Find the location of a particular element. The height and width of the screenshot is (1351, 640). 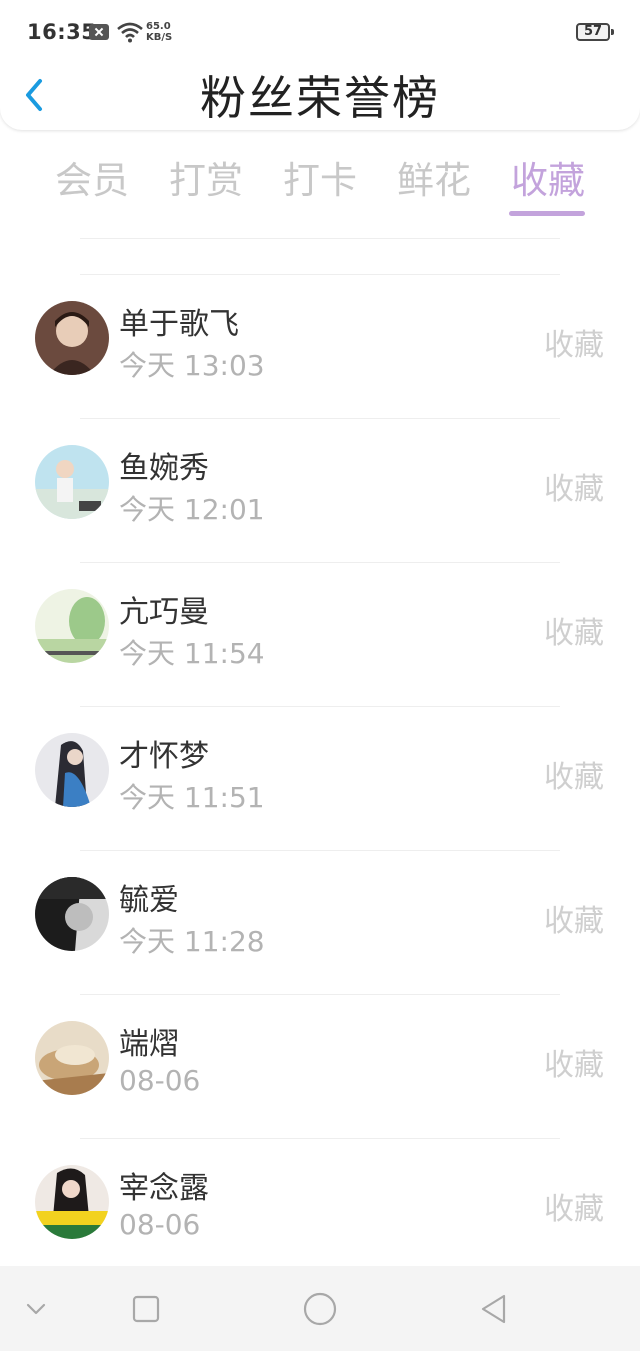

list-item: 毓爱 今天 11:28 收藏 is located at coordinates (320, 922).